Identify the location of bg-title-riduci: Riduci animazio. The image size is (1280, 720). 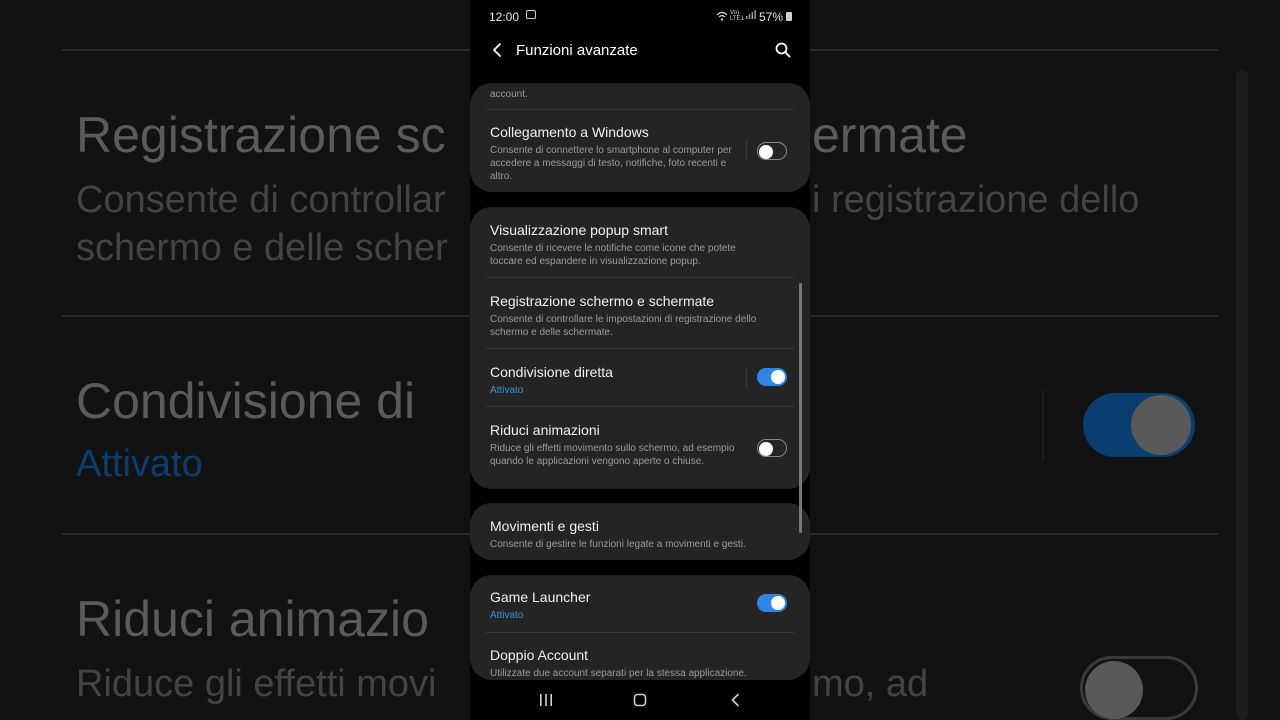
(252, 619).